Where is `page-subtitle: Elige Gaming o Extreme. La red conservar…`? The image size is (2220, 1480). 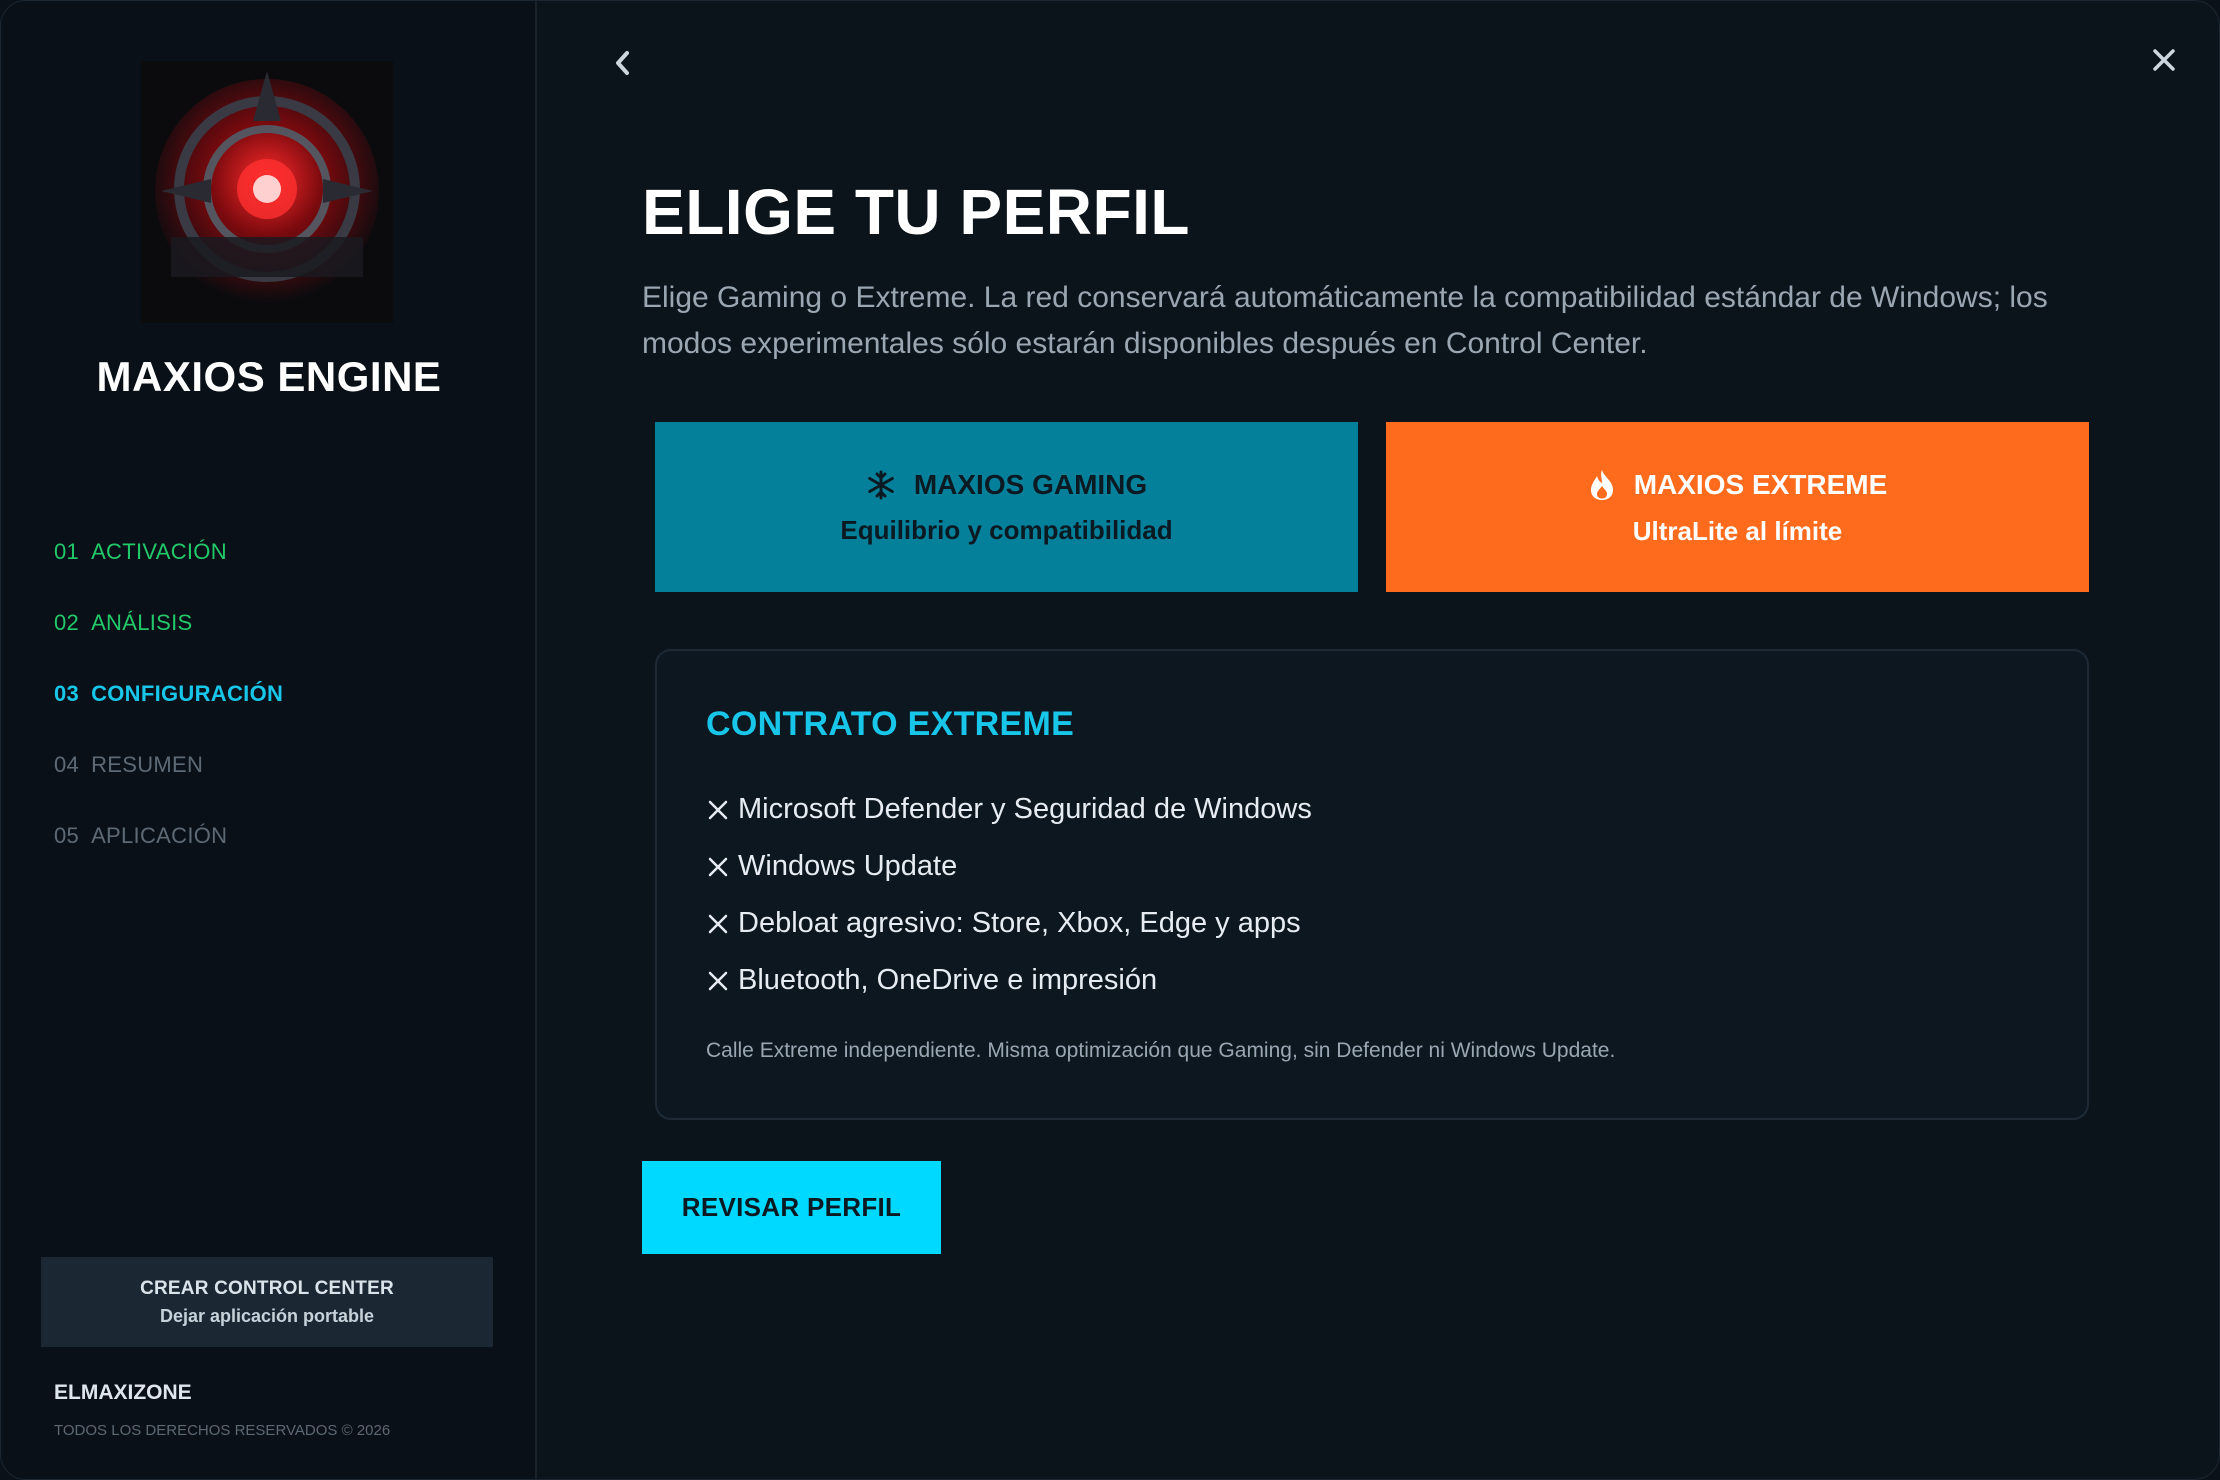
page-subtitle: Elige Gaming o Extreme. La red conservar… is located at coordinates (1345, 320).